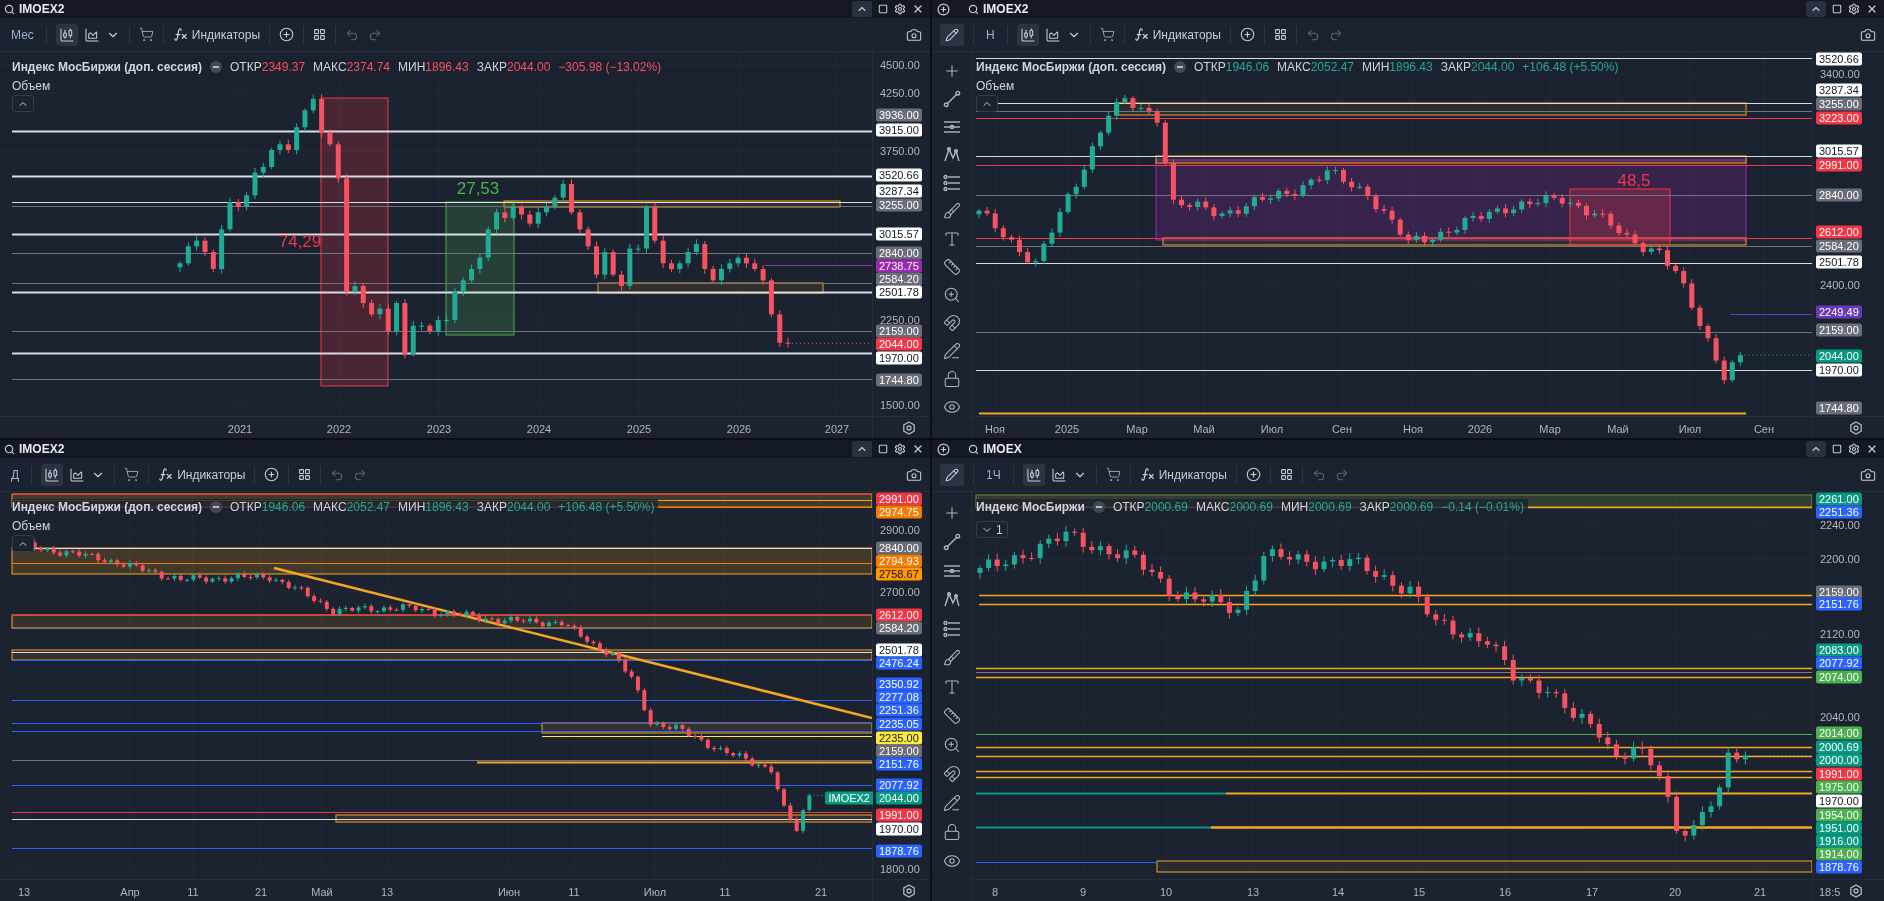  What do you see at coordinates (995, 449) in the screenshot?
I see `symbol-button: IMOEX` at bounding box center [995, 449].